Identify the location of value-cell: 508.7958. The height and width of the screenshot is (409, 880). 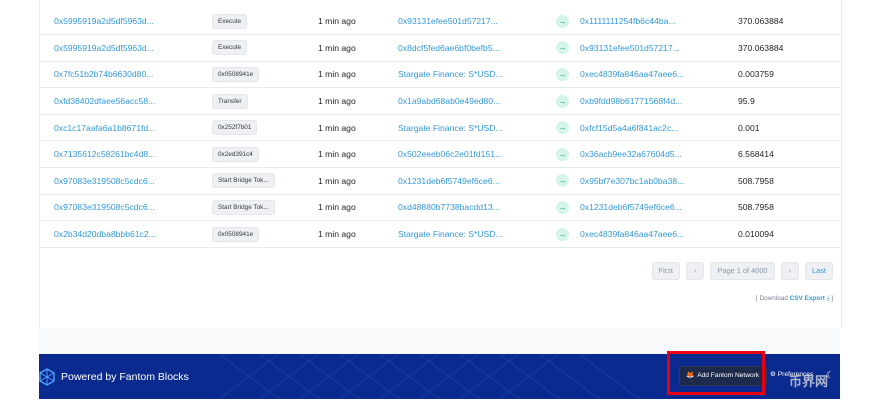
(756, 180).